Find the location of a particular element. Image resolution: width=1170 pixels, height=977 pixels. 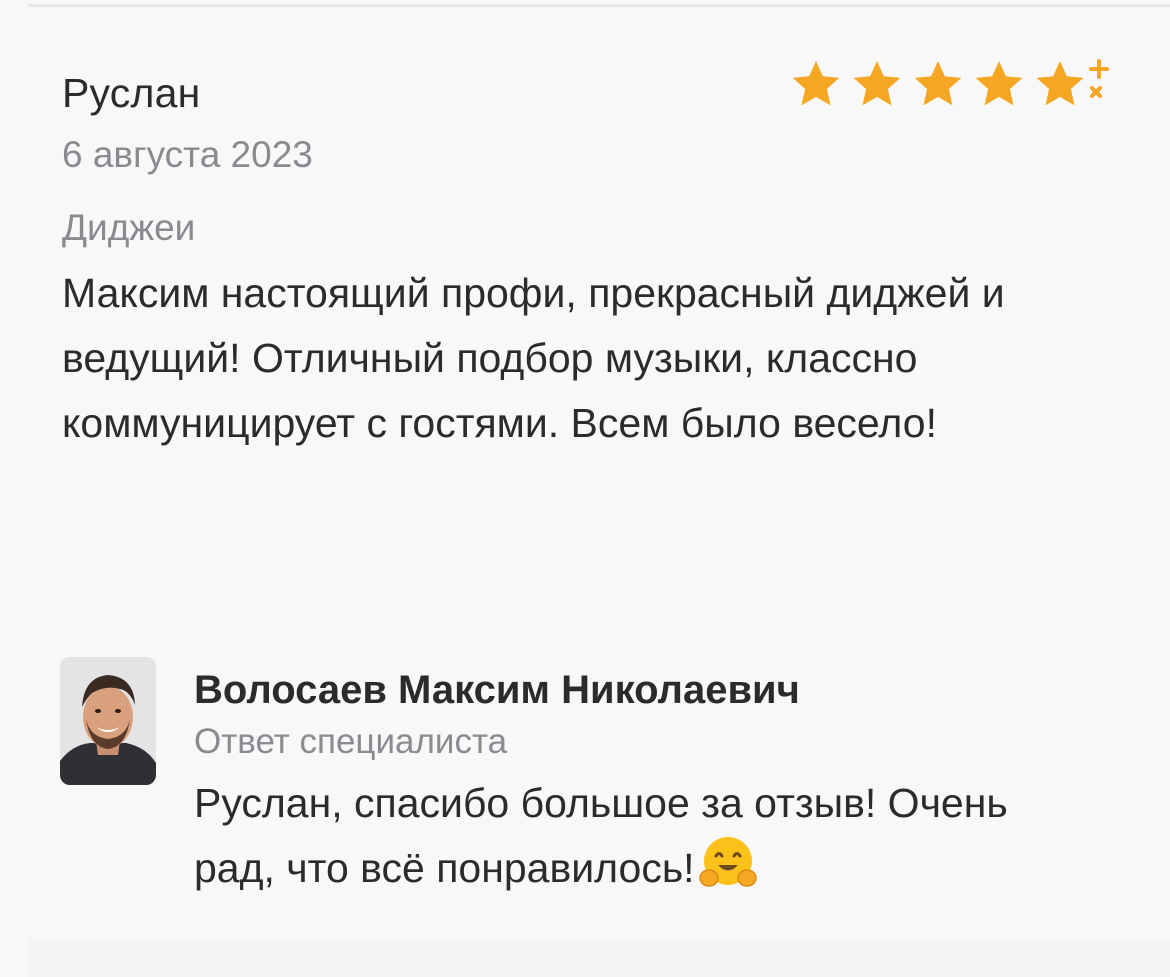

hugging-face-icon is located at coordinates (727, 862).